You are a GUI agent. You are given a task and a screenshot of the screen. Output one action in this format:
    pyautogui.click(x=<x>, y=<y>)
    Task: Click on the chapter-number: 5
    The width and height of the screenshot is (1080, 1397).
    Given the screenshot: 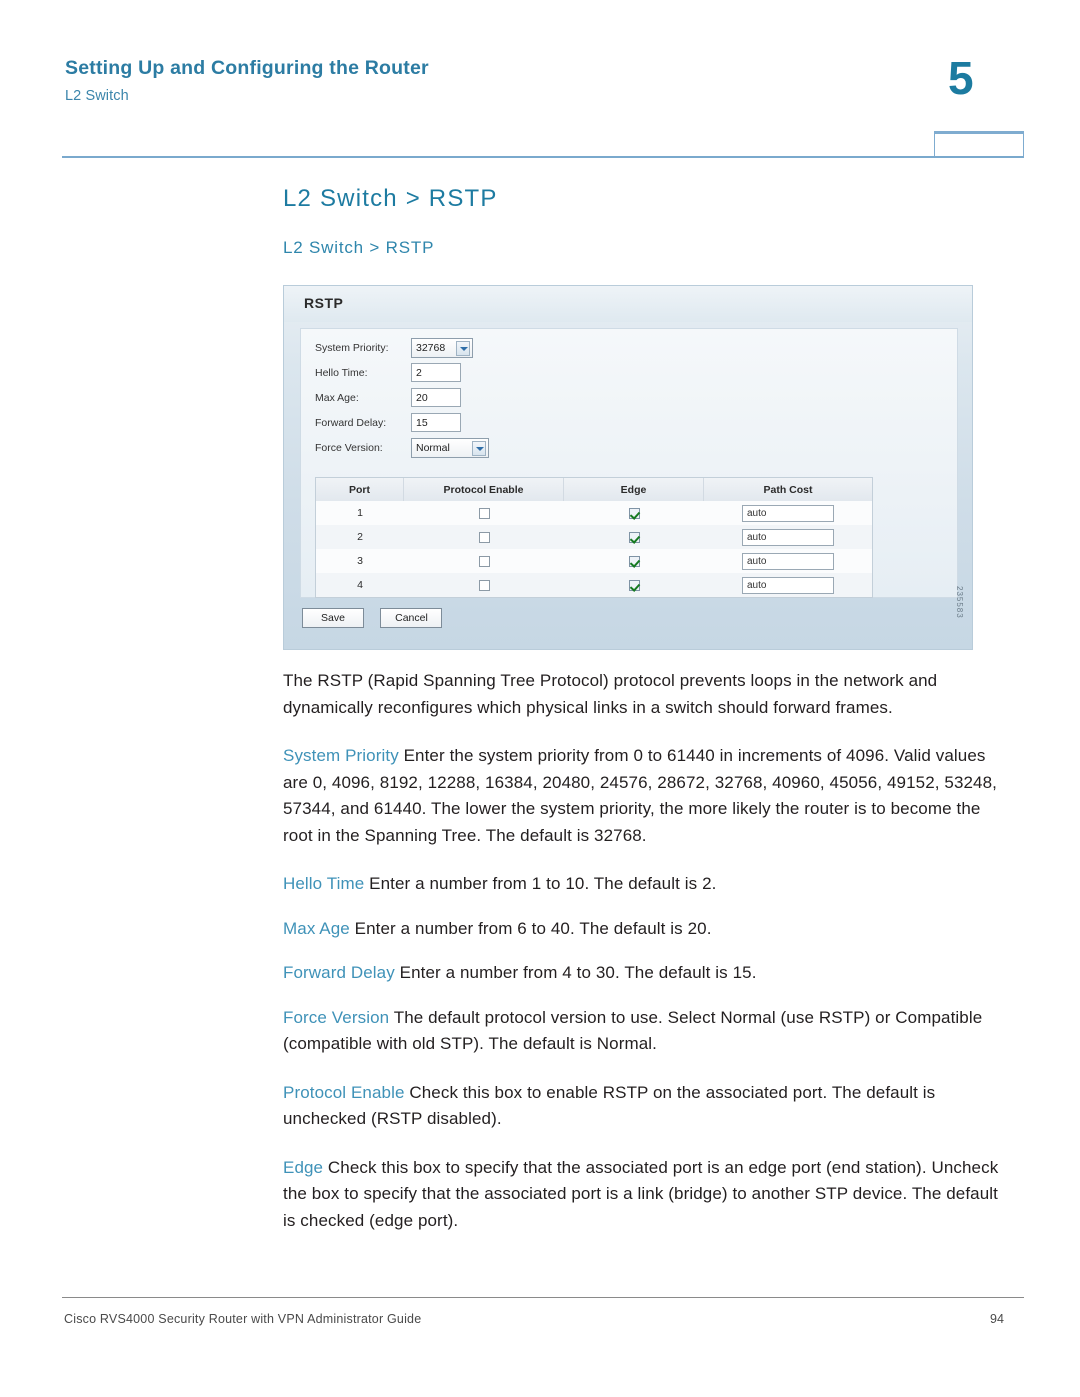 What is the action you would take?
    pyautogui.click(x=961, y=78)
    